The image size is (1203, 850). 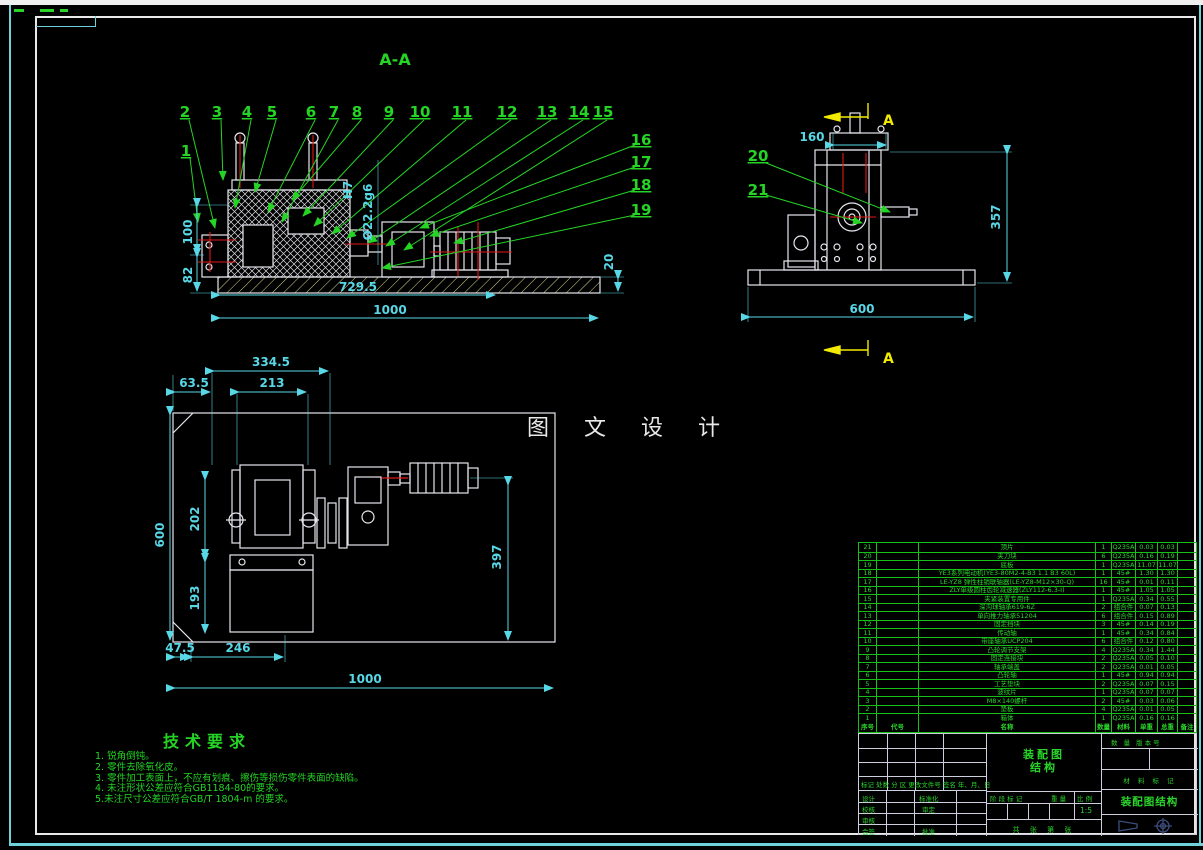 I want to click on design-label: 设计, so click(x=868, y=799).